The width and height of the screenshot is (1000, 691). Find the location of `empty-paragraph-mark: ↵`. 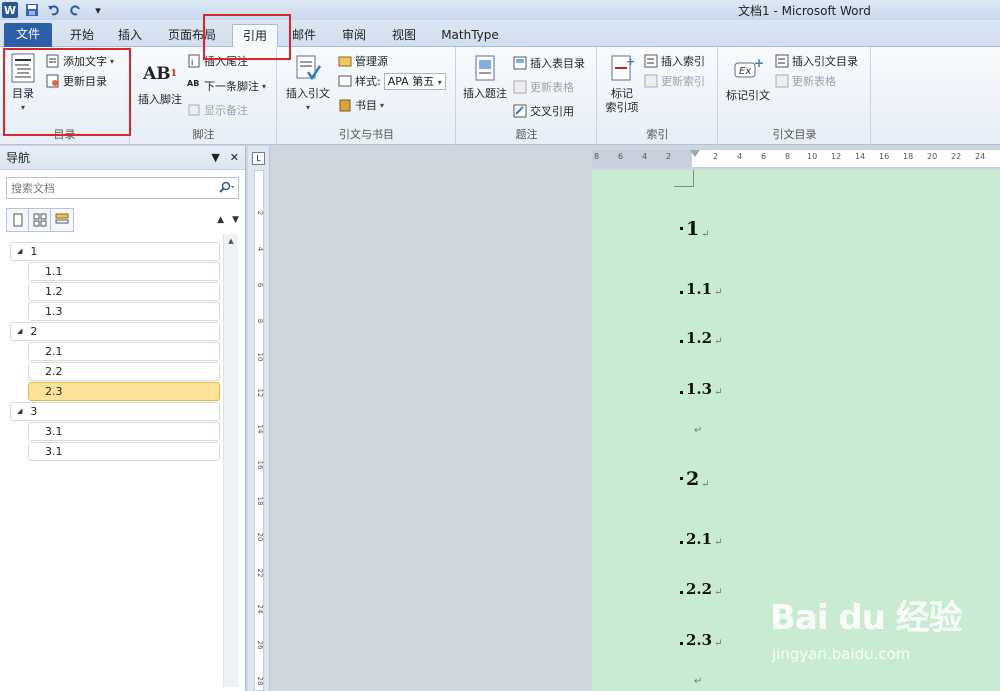

empty-paragraph-mark: ↵ is located at coordinates (698, 681).